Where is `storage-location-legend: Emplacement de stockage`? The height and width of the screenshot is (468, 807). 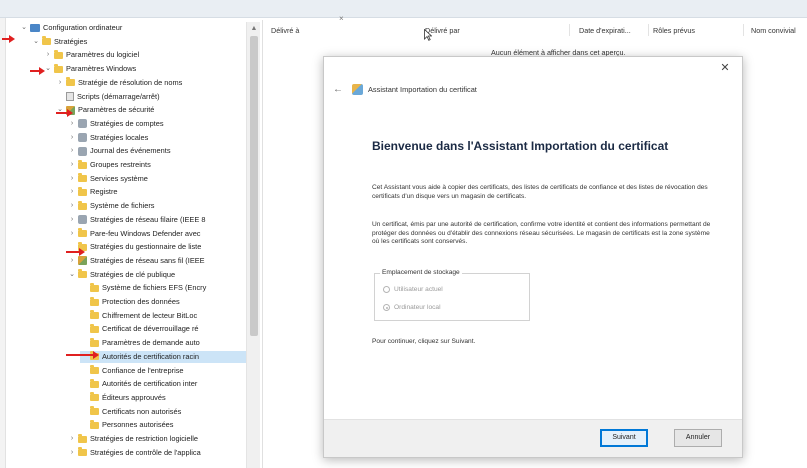
storage-location-legend: Emplacement de stockage is located at coordinates (421, 272).